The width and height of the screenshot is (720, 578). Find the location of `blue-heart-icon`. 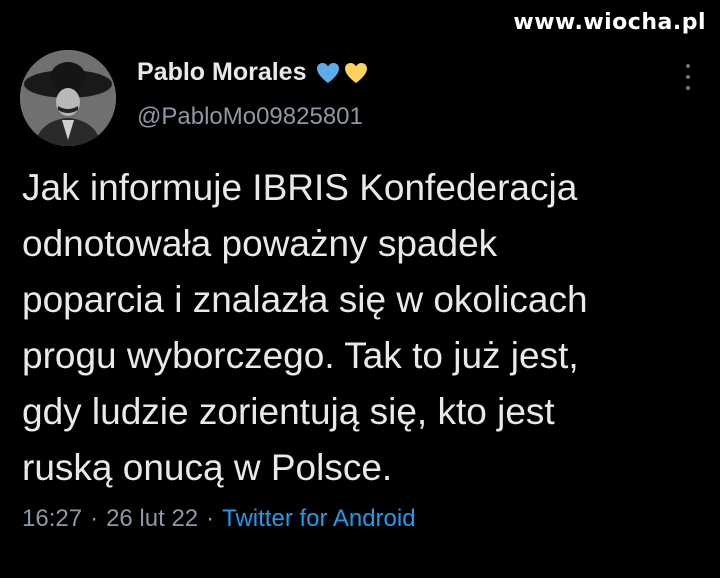

blue-heart-icon is located at coordinates (327, 72).